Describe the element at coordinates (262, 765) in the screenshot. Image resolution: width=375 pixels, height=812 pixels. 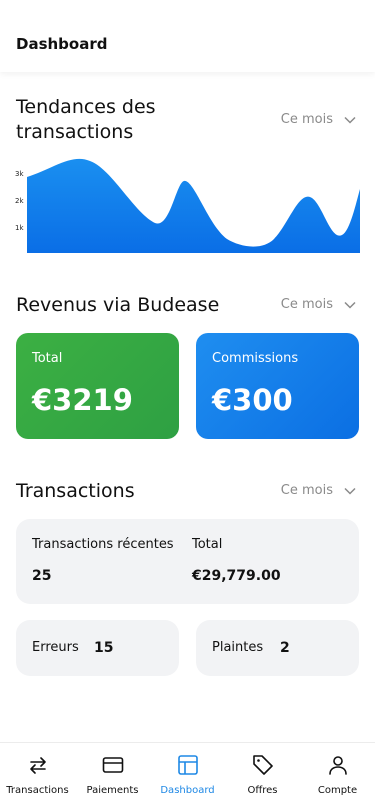
I see `tag-icon` at that location.